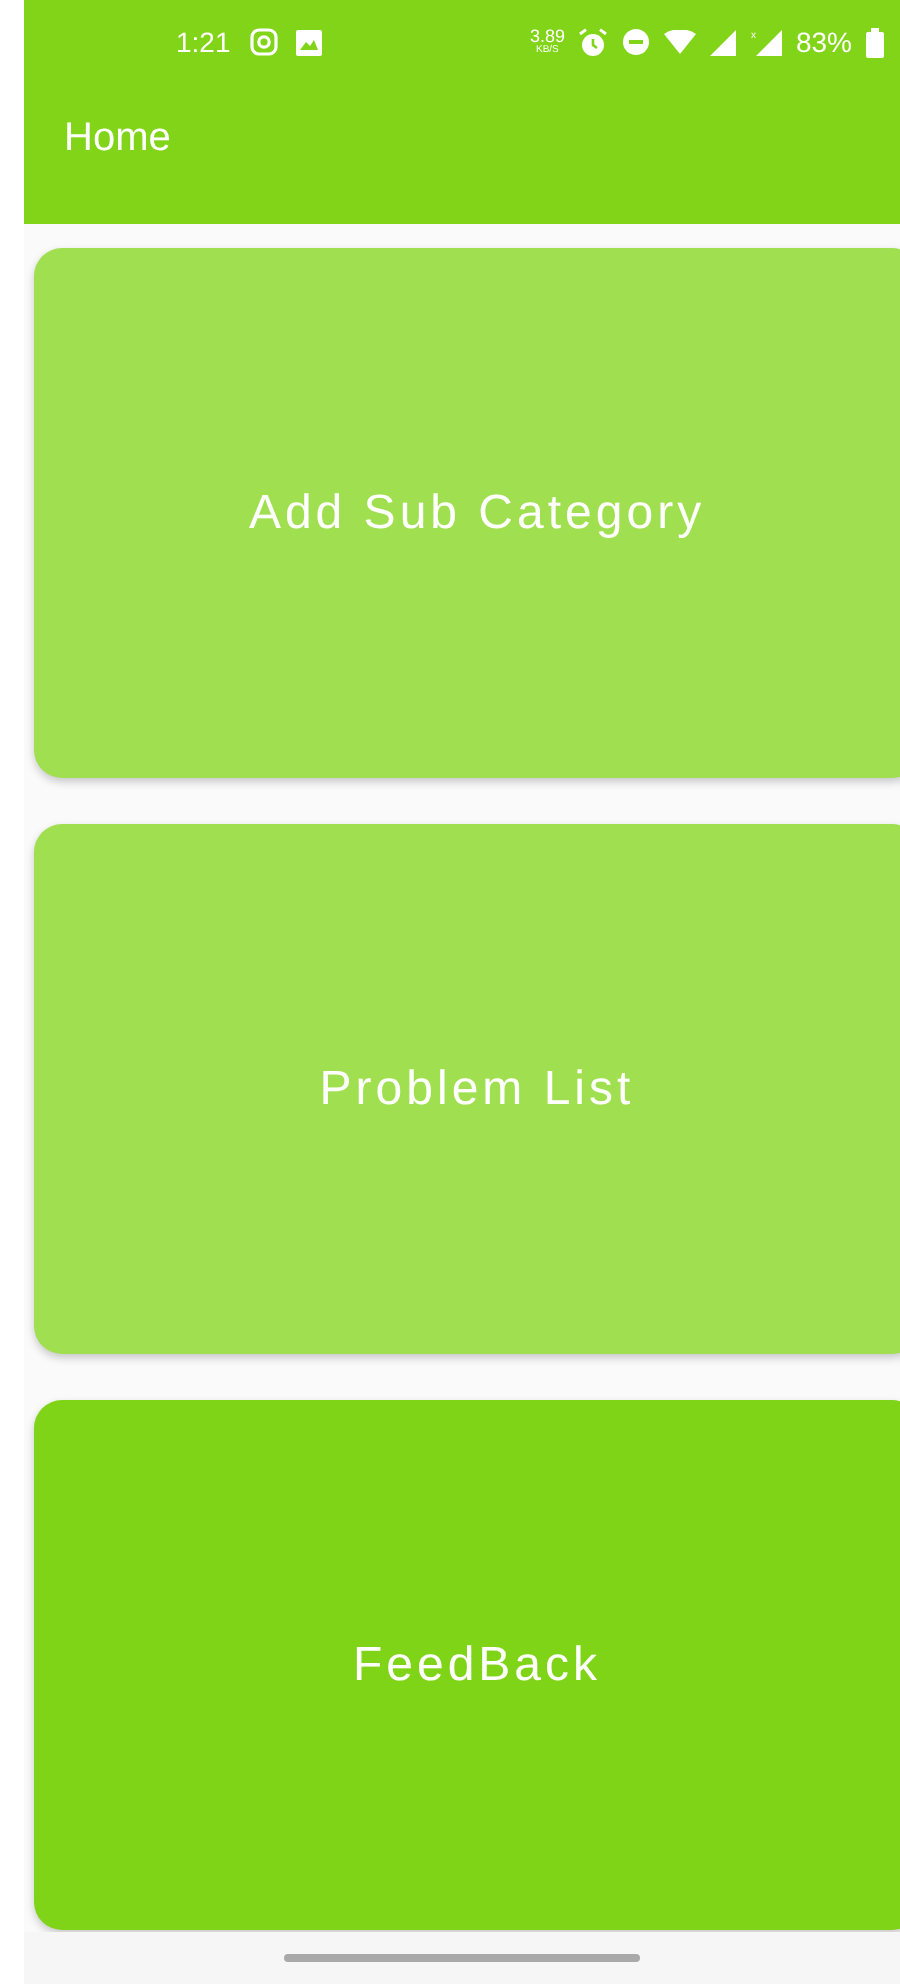  Describe the element at coordinates (680, 42) in the screenshot. I see `wifi-icon` at that location.